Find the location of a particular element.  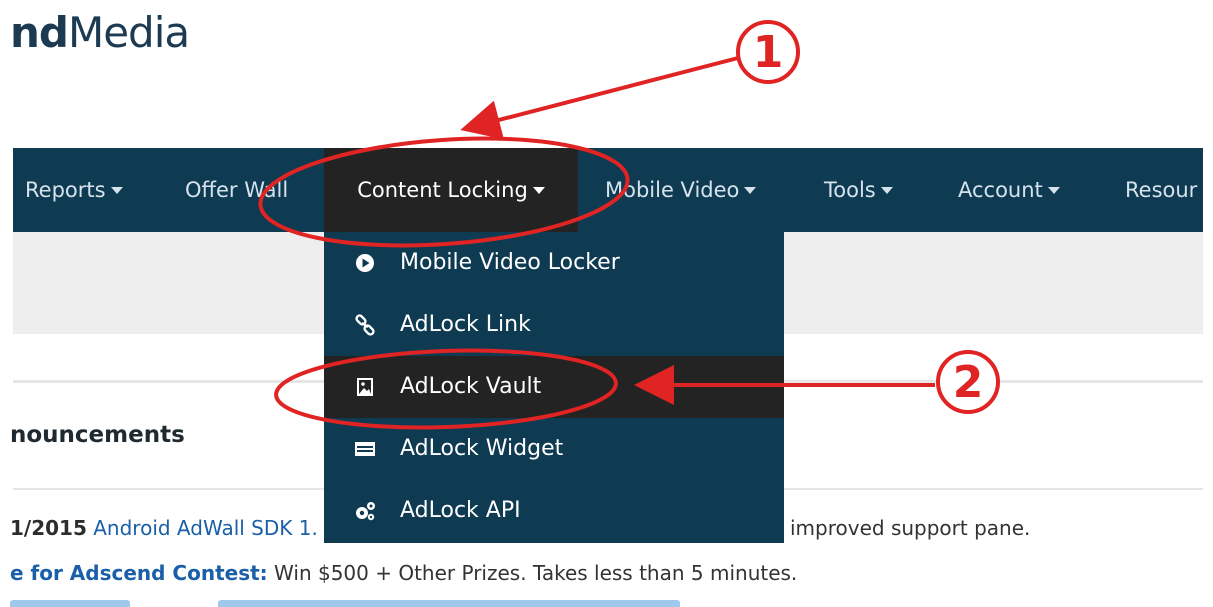

menu-item-label: Mobile Video Locker is located at coordinates (510, 262).